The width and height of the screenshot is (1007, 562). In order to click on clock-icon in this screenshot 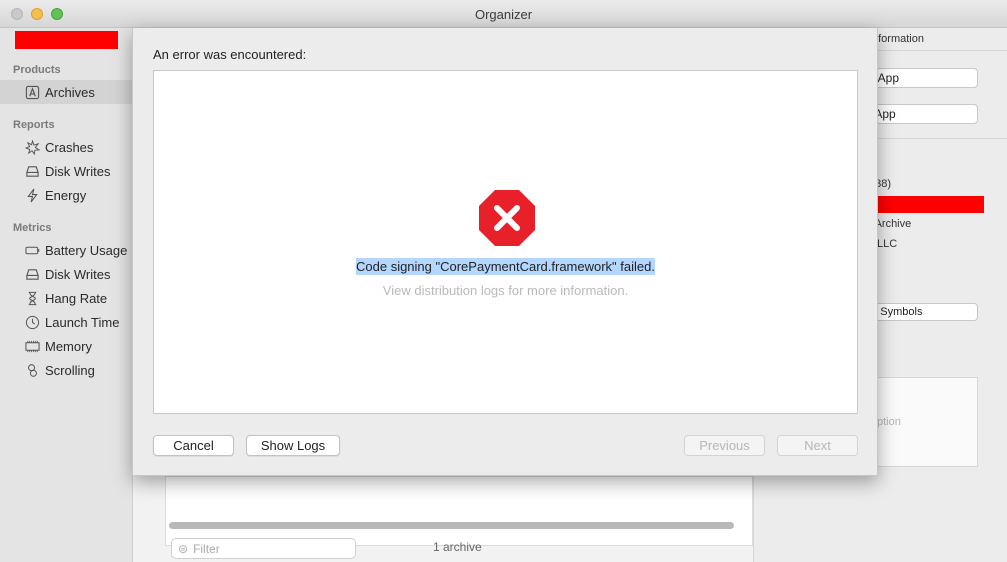, I will do `click(32, 322)`.